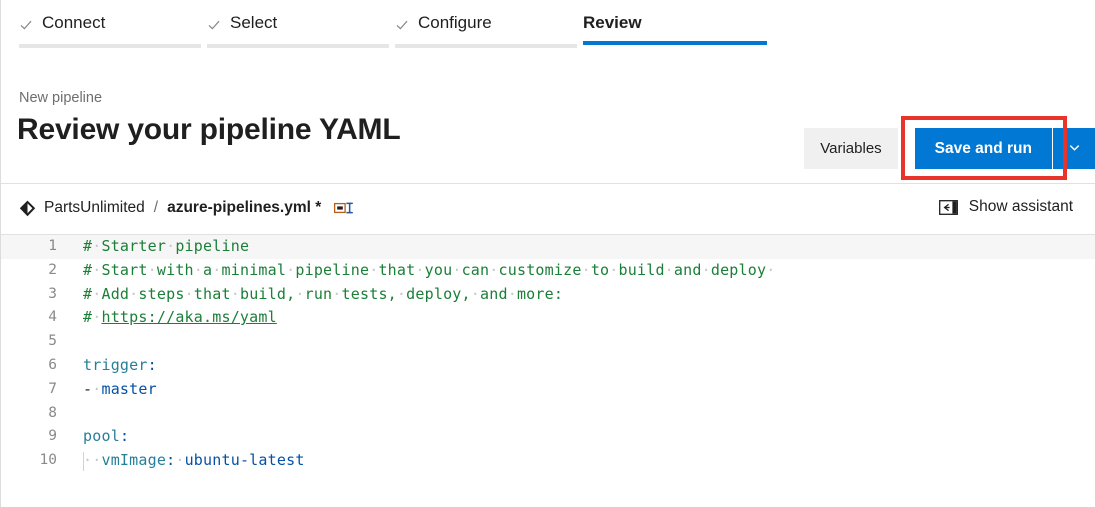 The image size is (1095, 507). Describe the element at coordinates (301, 23) in the screenshot. I see `wizard-step-select-label-row: Select` at that location.